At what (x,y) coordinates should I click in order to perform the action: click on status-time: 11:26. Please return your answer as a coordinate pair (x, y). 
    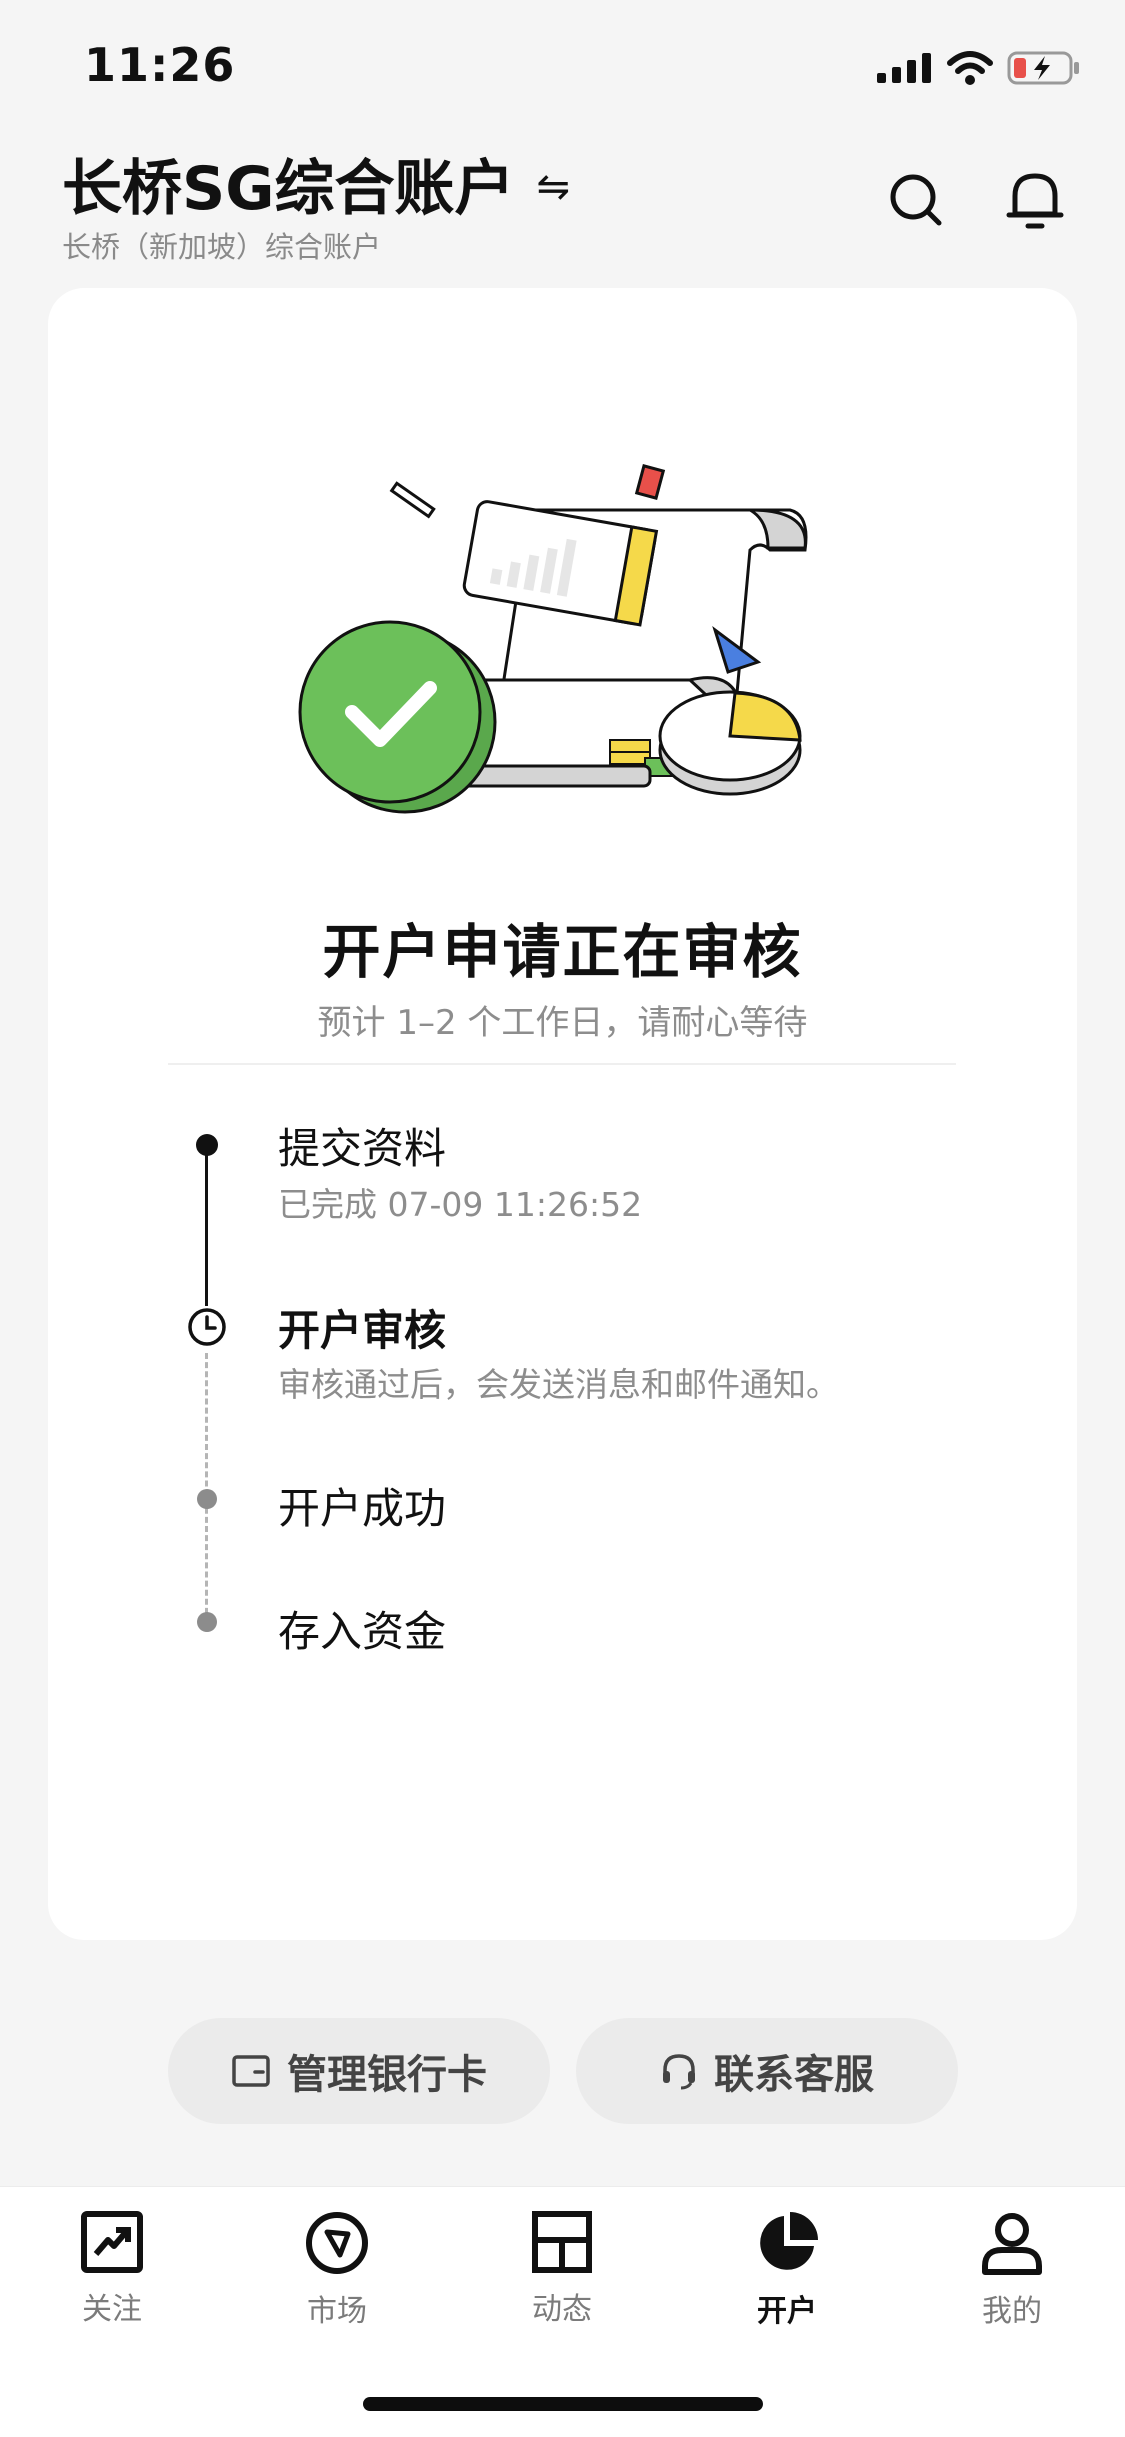
    Looking at the image, I should click on (160, 65).